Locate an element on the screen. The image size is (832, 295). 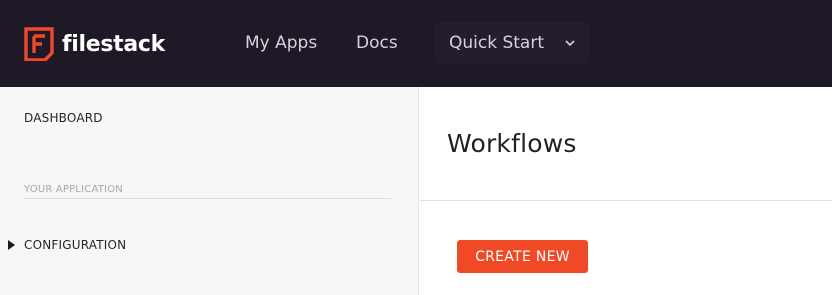
page-title: Workflows is located at coordinates (512, 143).